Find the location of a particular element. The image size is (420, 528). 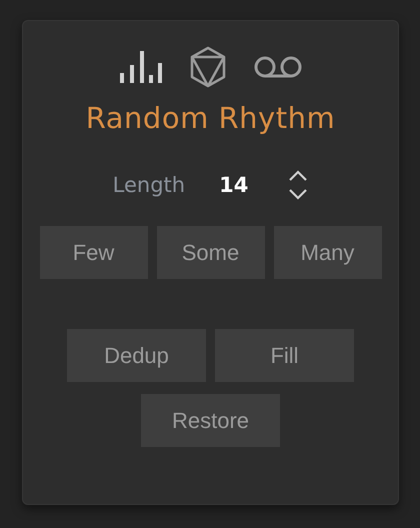

edit-button: Fill is located at coordinates (284, 355).